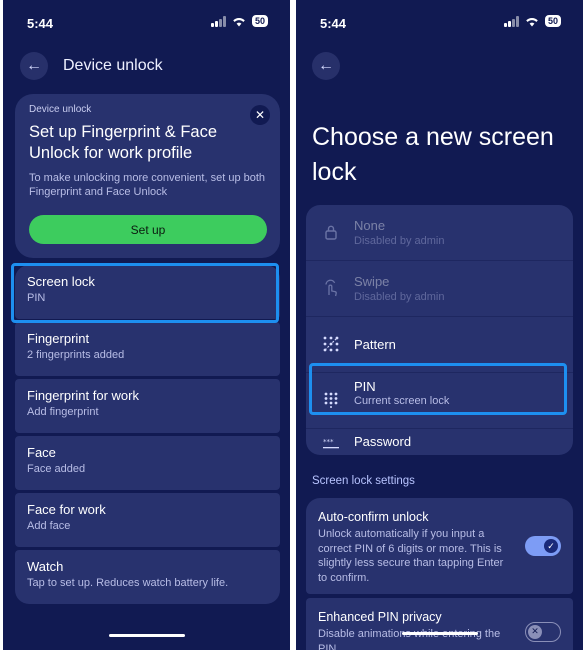 This screenshot has height=650, width=587. I want to click on option-title: Swipe, so click(372, 281).